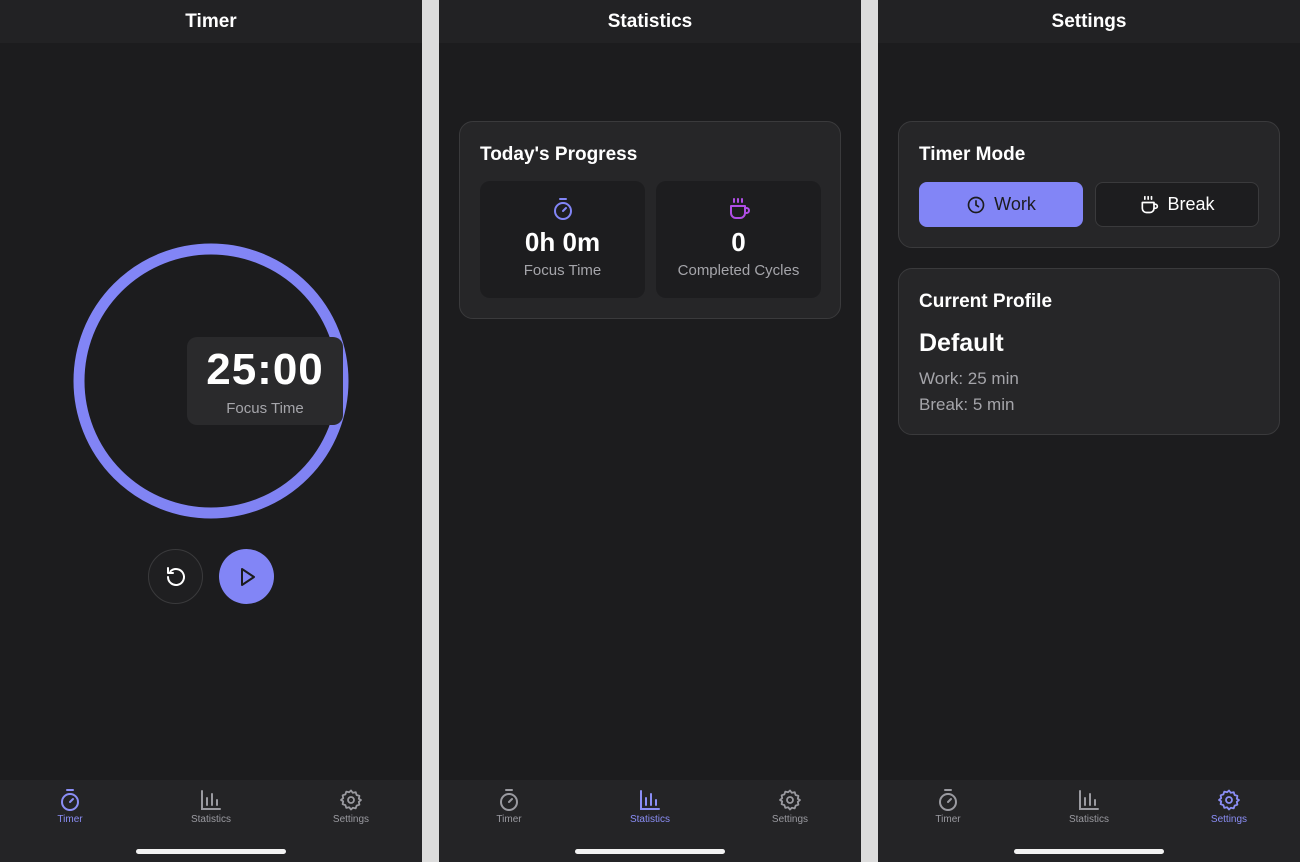 The image size is (1300, 862). What do you see at coordinates (1191, 204) in the screenshot?
I see `button-label: Break` at bounding box center [1191, 204].